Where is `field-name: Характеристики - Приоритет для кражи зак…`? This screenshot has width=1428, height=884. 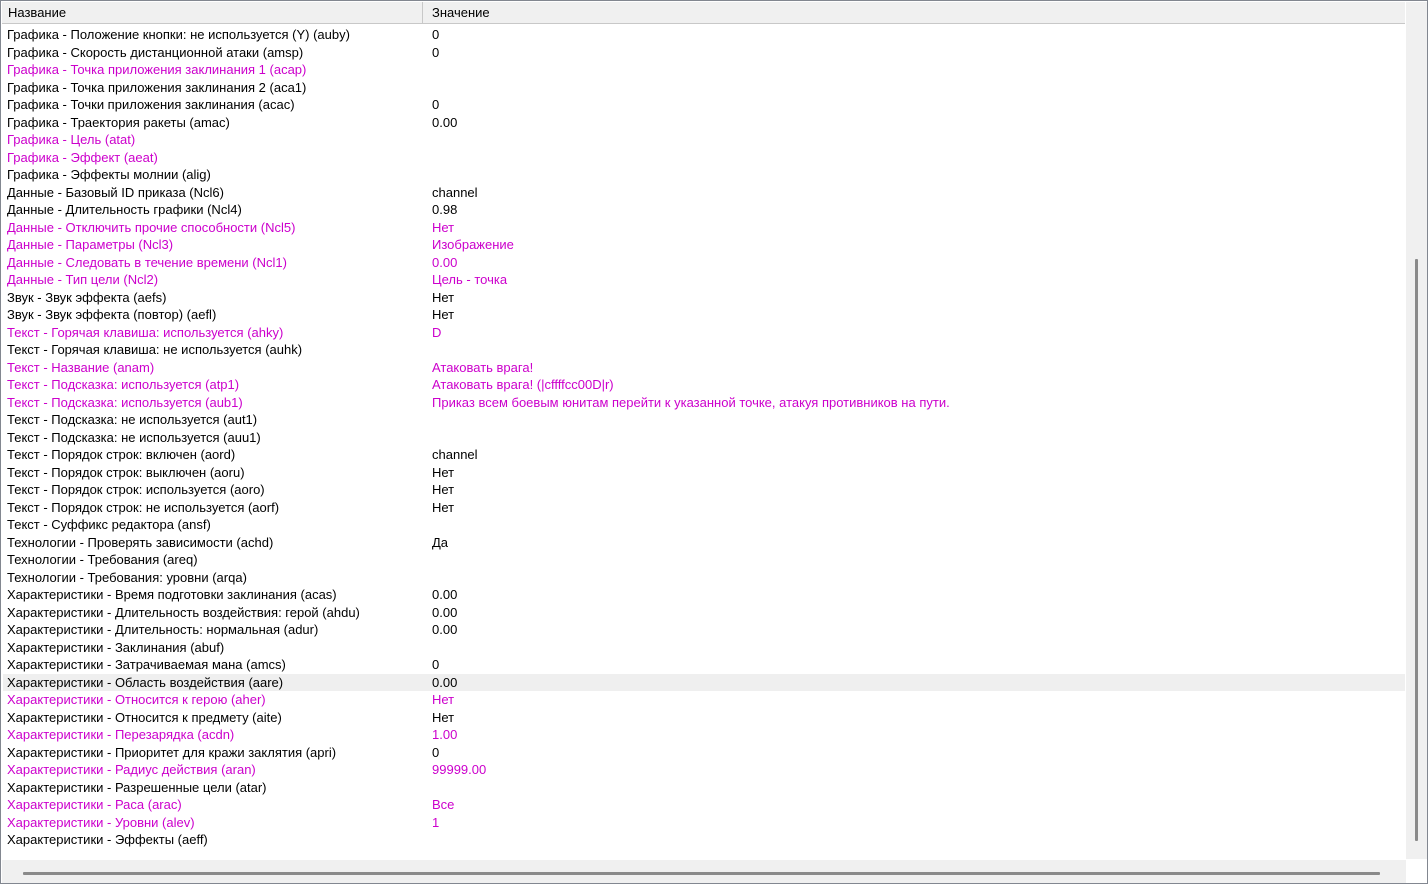 field-name: Характеристики - Приоритет для кражи зак… is located at coordinates (172, 752).